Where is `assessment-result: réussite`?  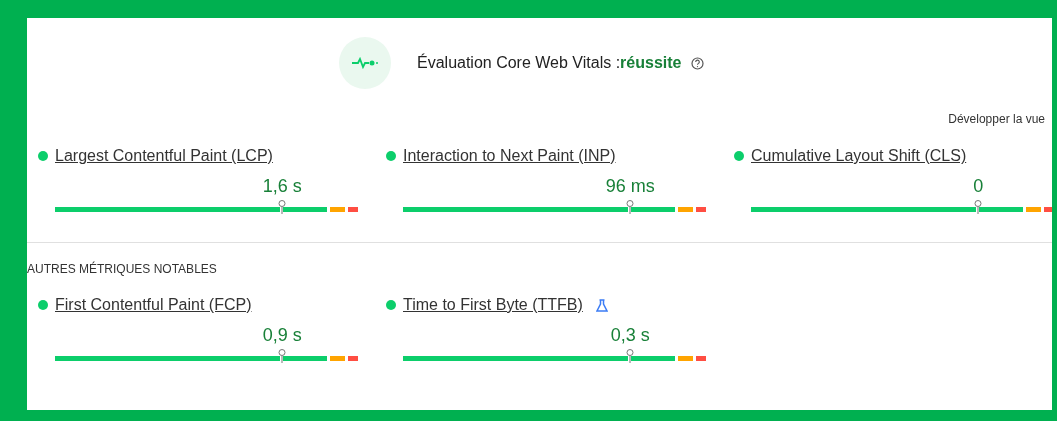
assessment-result: réussite is located at coordinates (651, 63).